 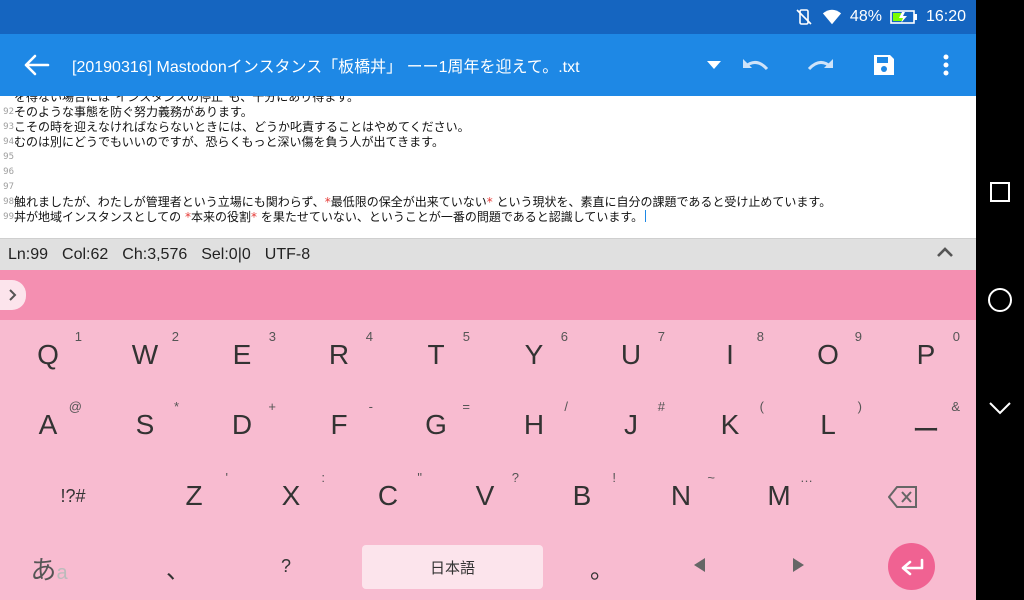 I want to click on battery-charging-icon, so click(x=904, y=17).